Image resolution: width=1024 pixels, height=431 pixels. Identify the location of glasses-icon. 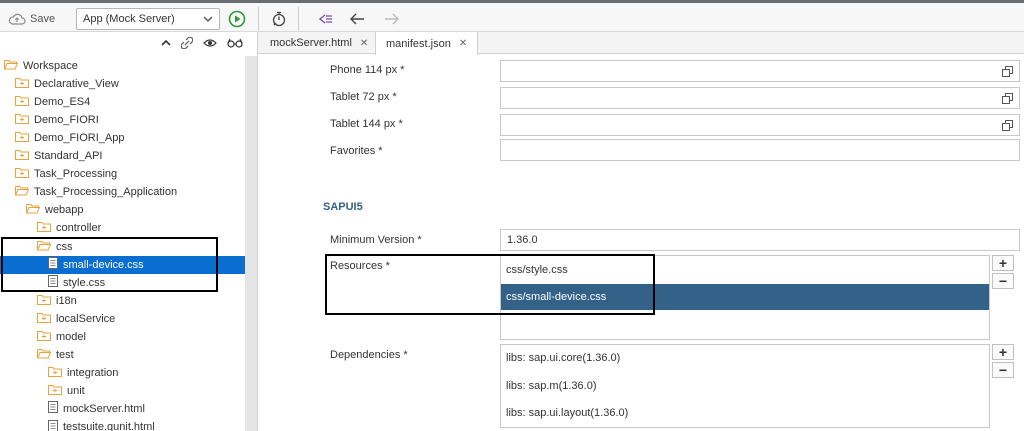
(235, 43).